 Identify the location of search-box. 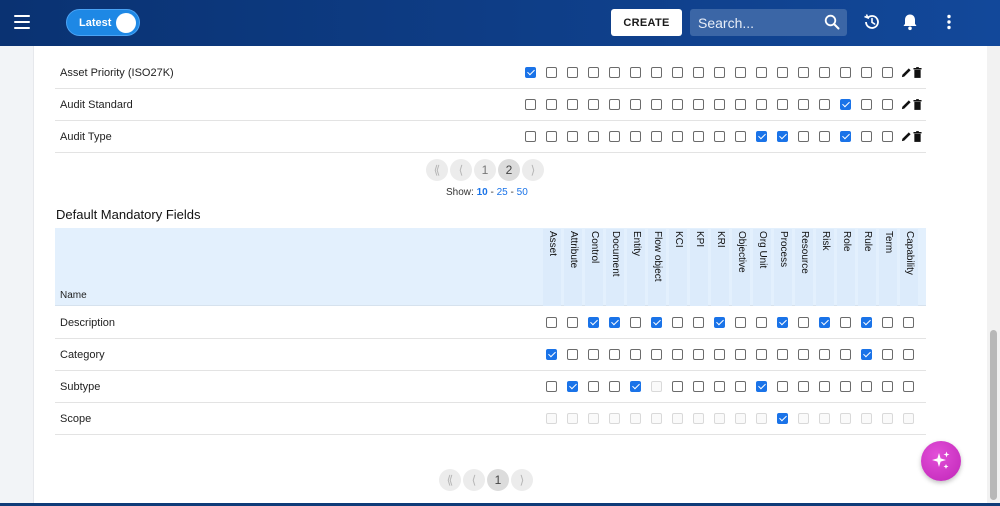
(768, 22).